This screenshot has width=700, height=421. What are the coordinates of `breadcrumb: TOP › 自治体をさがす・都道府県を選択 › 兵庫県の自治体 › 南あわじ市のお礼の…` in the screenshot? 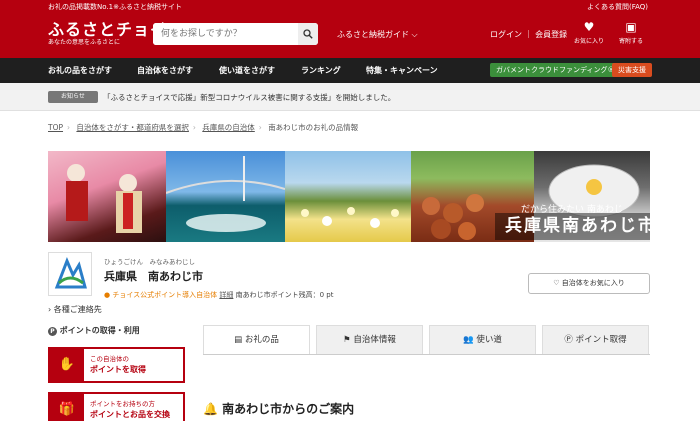 It's located at (205, 127).